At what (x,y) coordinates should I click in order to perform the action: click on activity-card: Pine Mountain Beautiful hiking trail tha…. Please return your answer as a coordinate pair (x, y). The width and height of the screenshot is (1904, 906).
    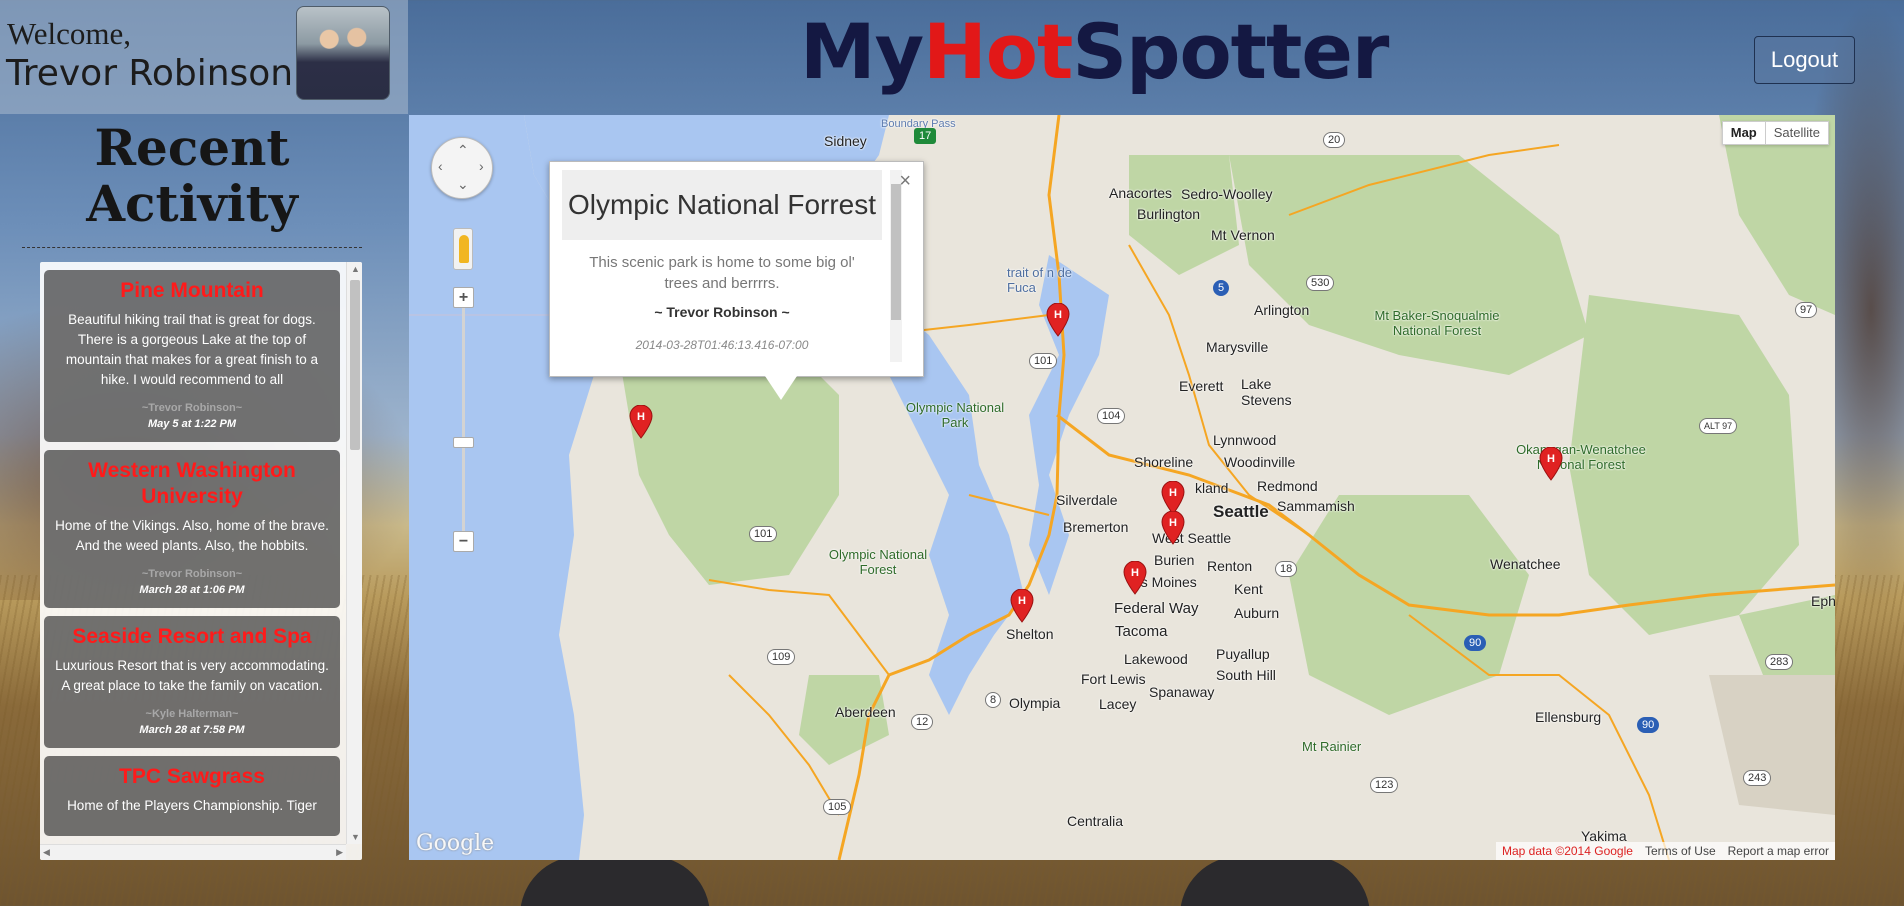
    Looking at the image, I should click on (192, 356).